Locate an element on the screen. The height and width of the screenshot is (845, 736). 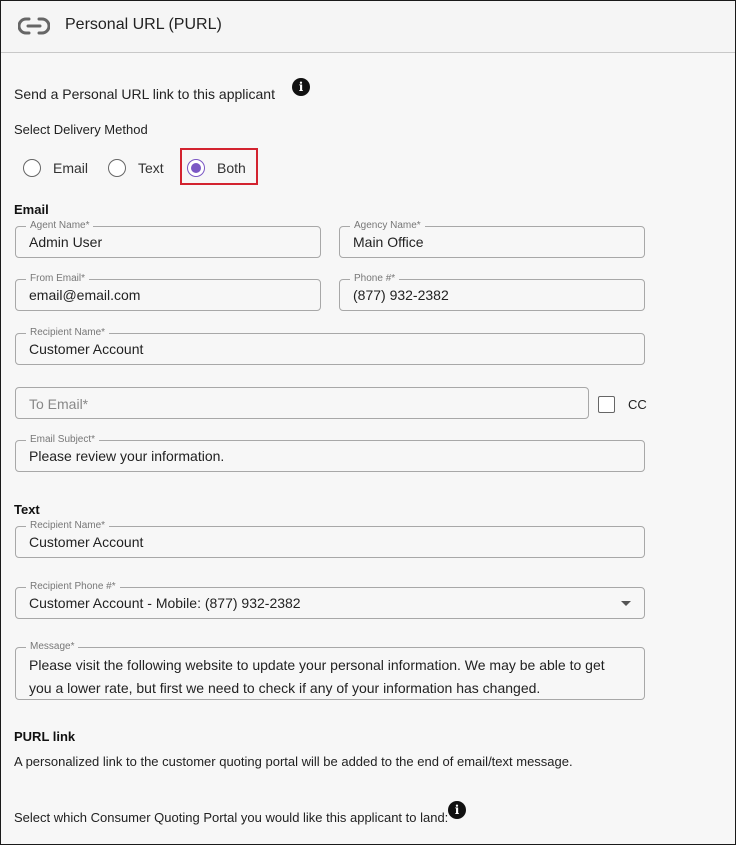
phone-label: Phone #* is located at coordinates (375, 279).